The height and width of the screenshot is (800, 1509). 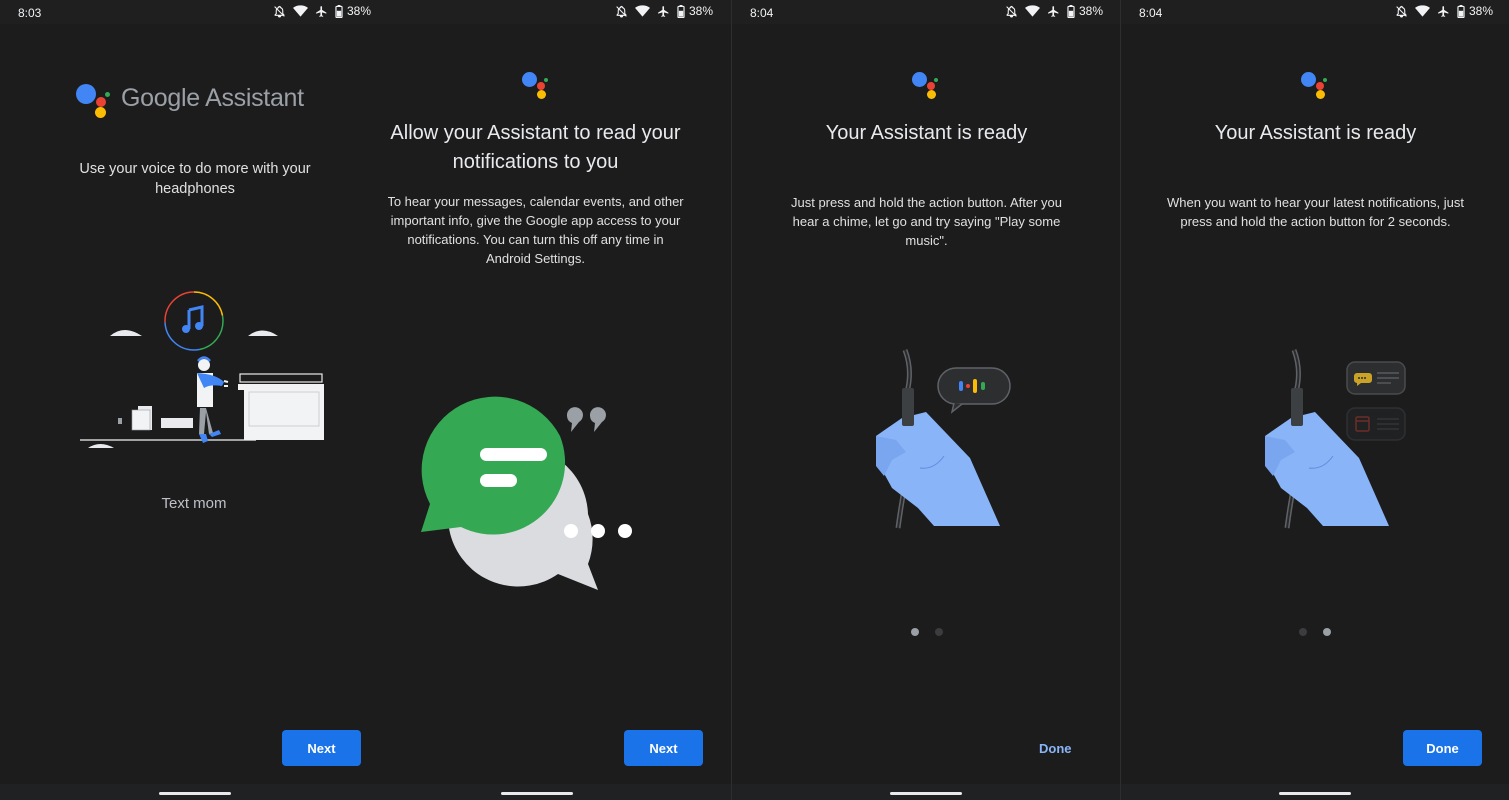 I want to click on message-notification-card-icon, so click(x=1376, y=378).